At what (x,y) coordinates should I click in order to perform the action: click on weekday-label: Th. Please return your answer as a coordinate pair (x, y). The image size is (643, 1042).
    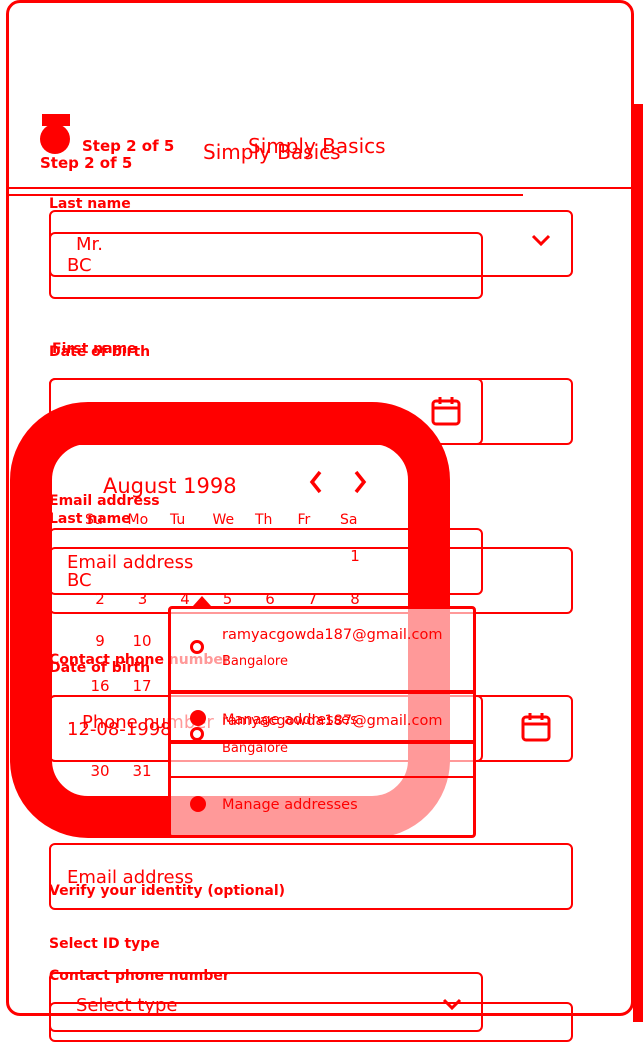
    Looking at the image, I should click on (264, 520).